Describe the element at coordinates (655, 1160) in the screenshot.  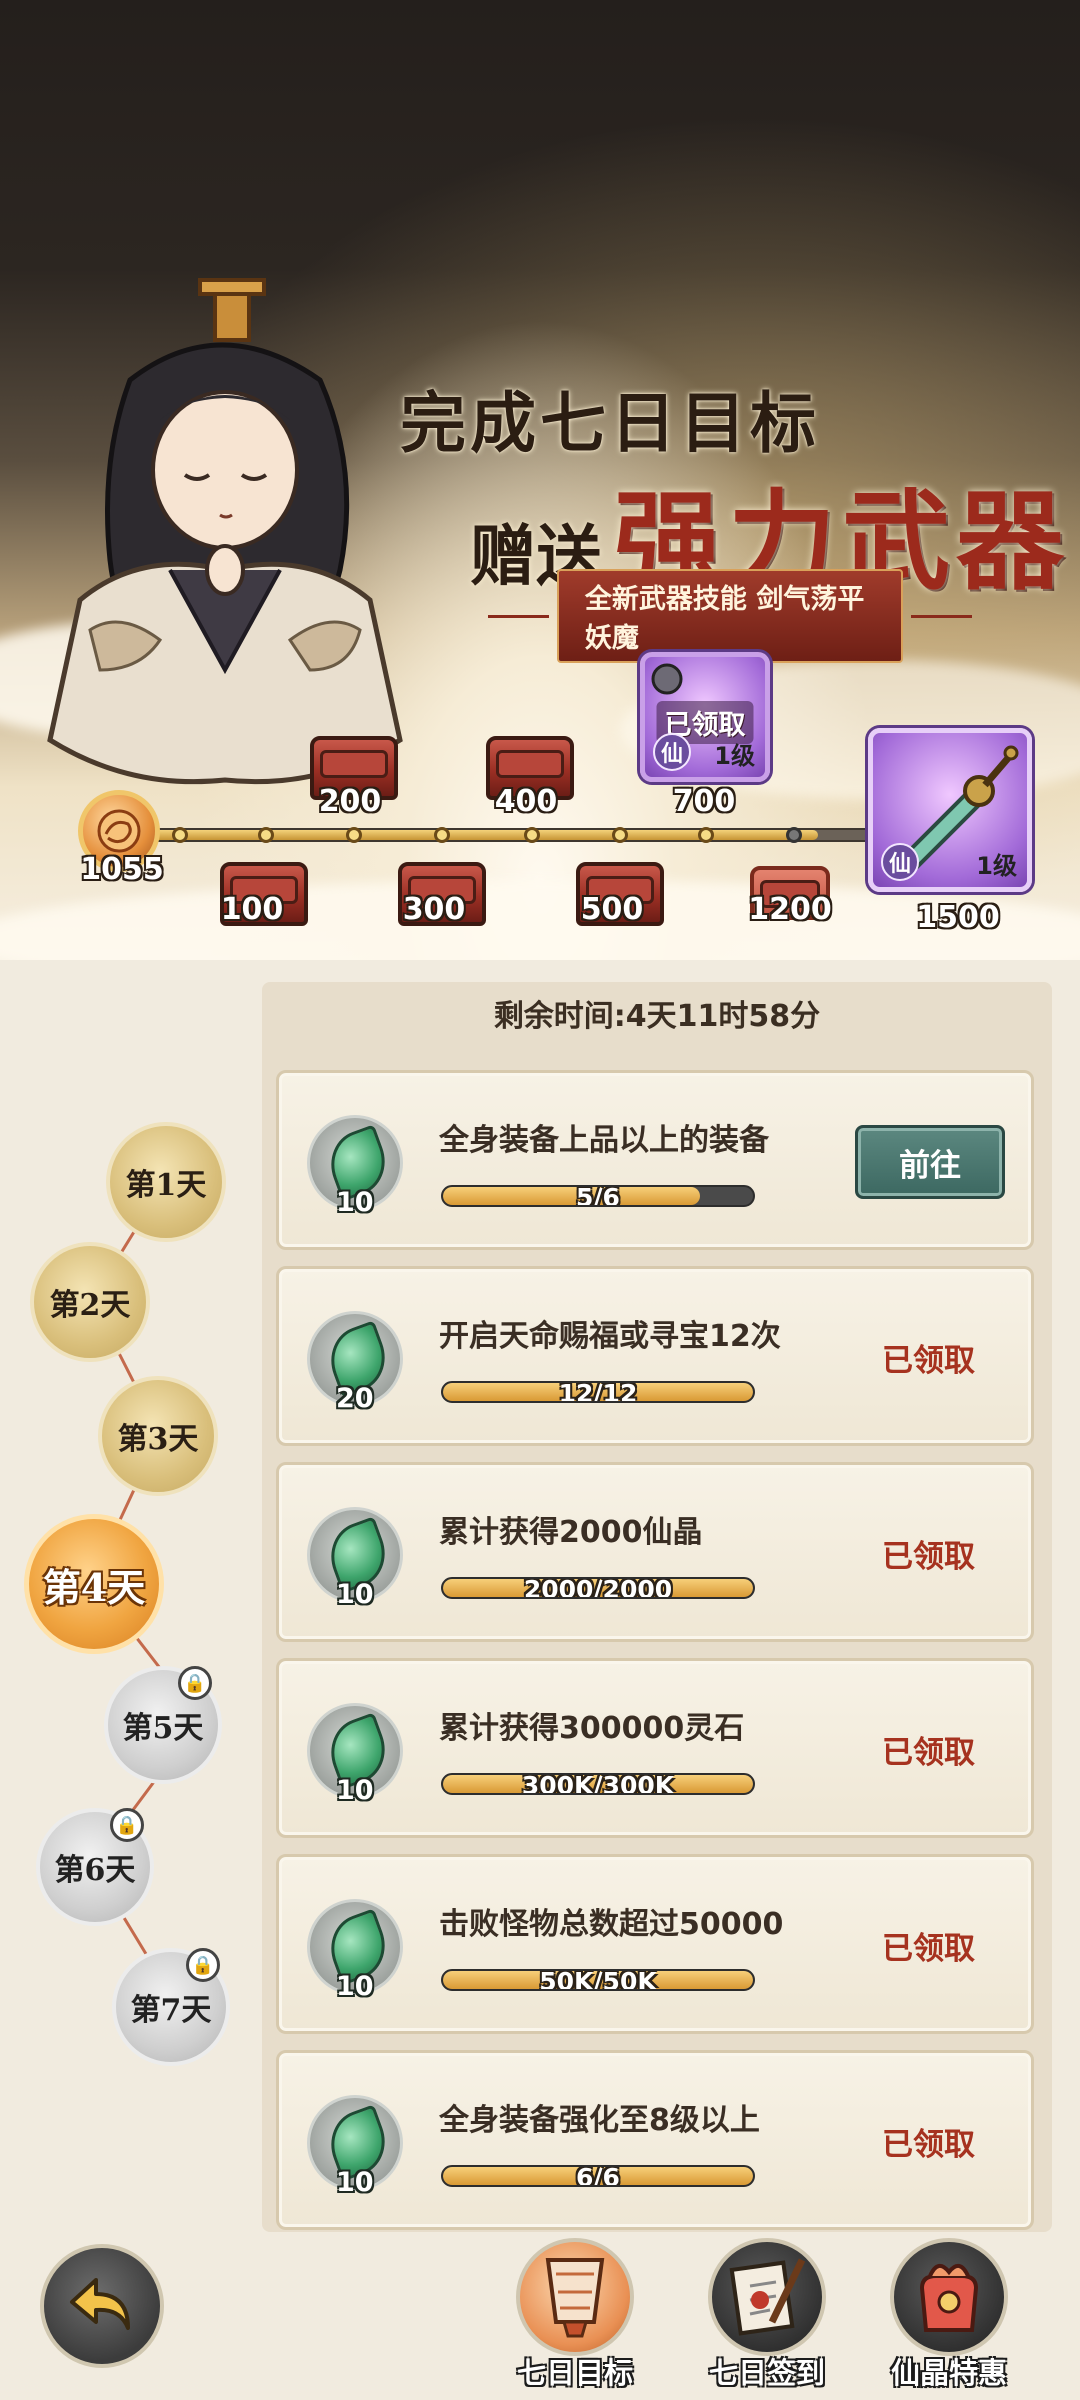
I see `task-row: 10 全身装备上品以上的装备 5/6 前往` at that location.